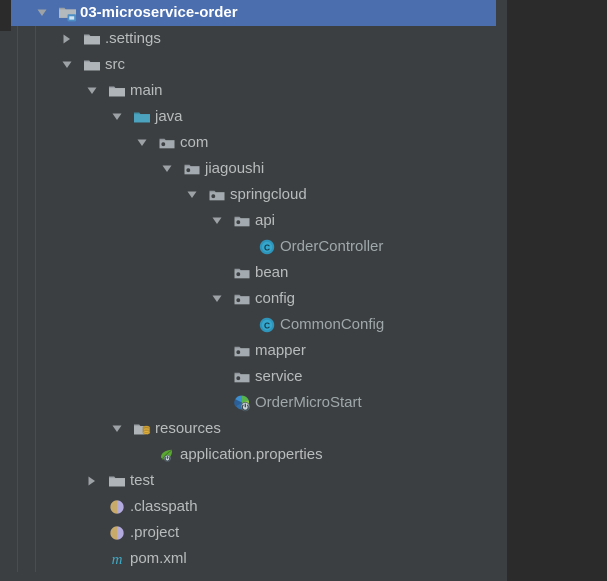 This screenshot has height=581, width=607. I want to click on tree-row: service, so click(259, 377).